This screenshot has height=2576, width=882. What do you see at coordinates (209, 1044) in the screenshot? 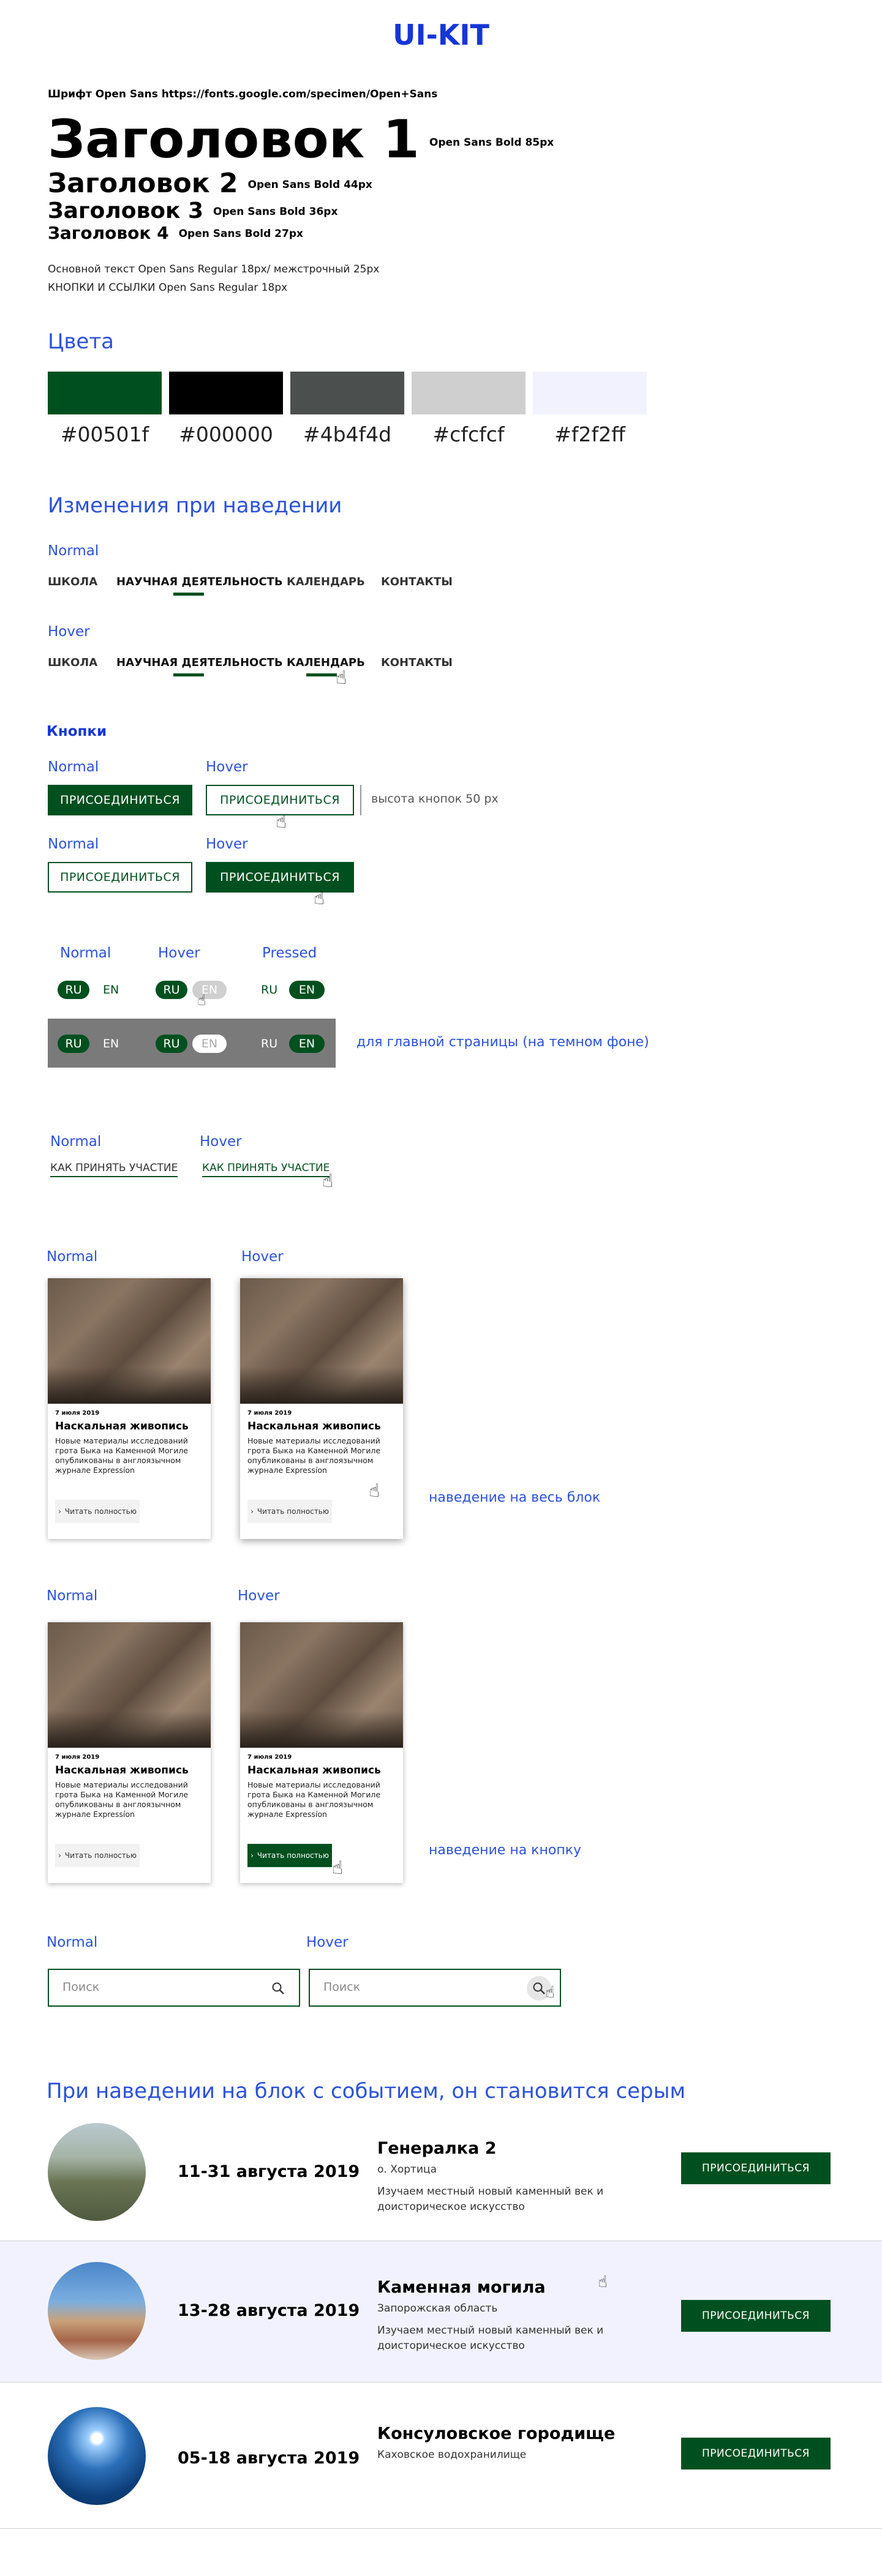
I see `lang-en-hover-dark: EN` at bounding box center [209, 1044].